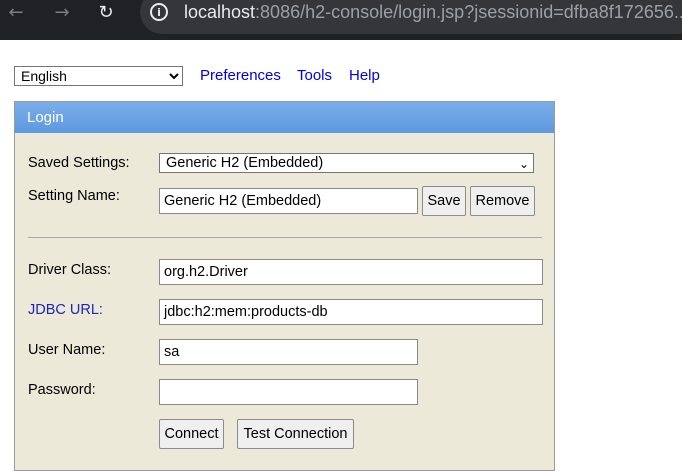 Image resolution: width=682 pixels, height=471 pixels. Describe the element at coordinates (62, 12) in the screenshot. I see `forward-arrow-icon: →` at that location.